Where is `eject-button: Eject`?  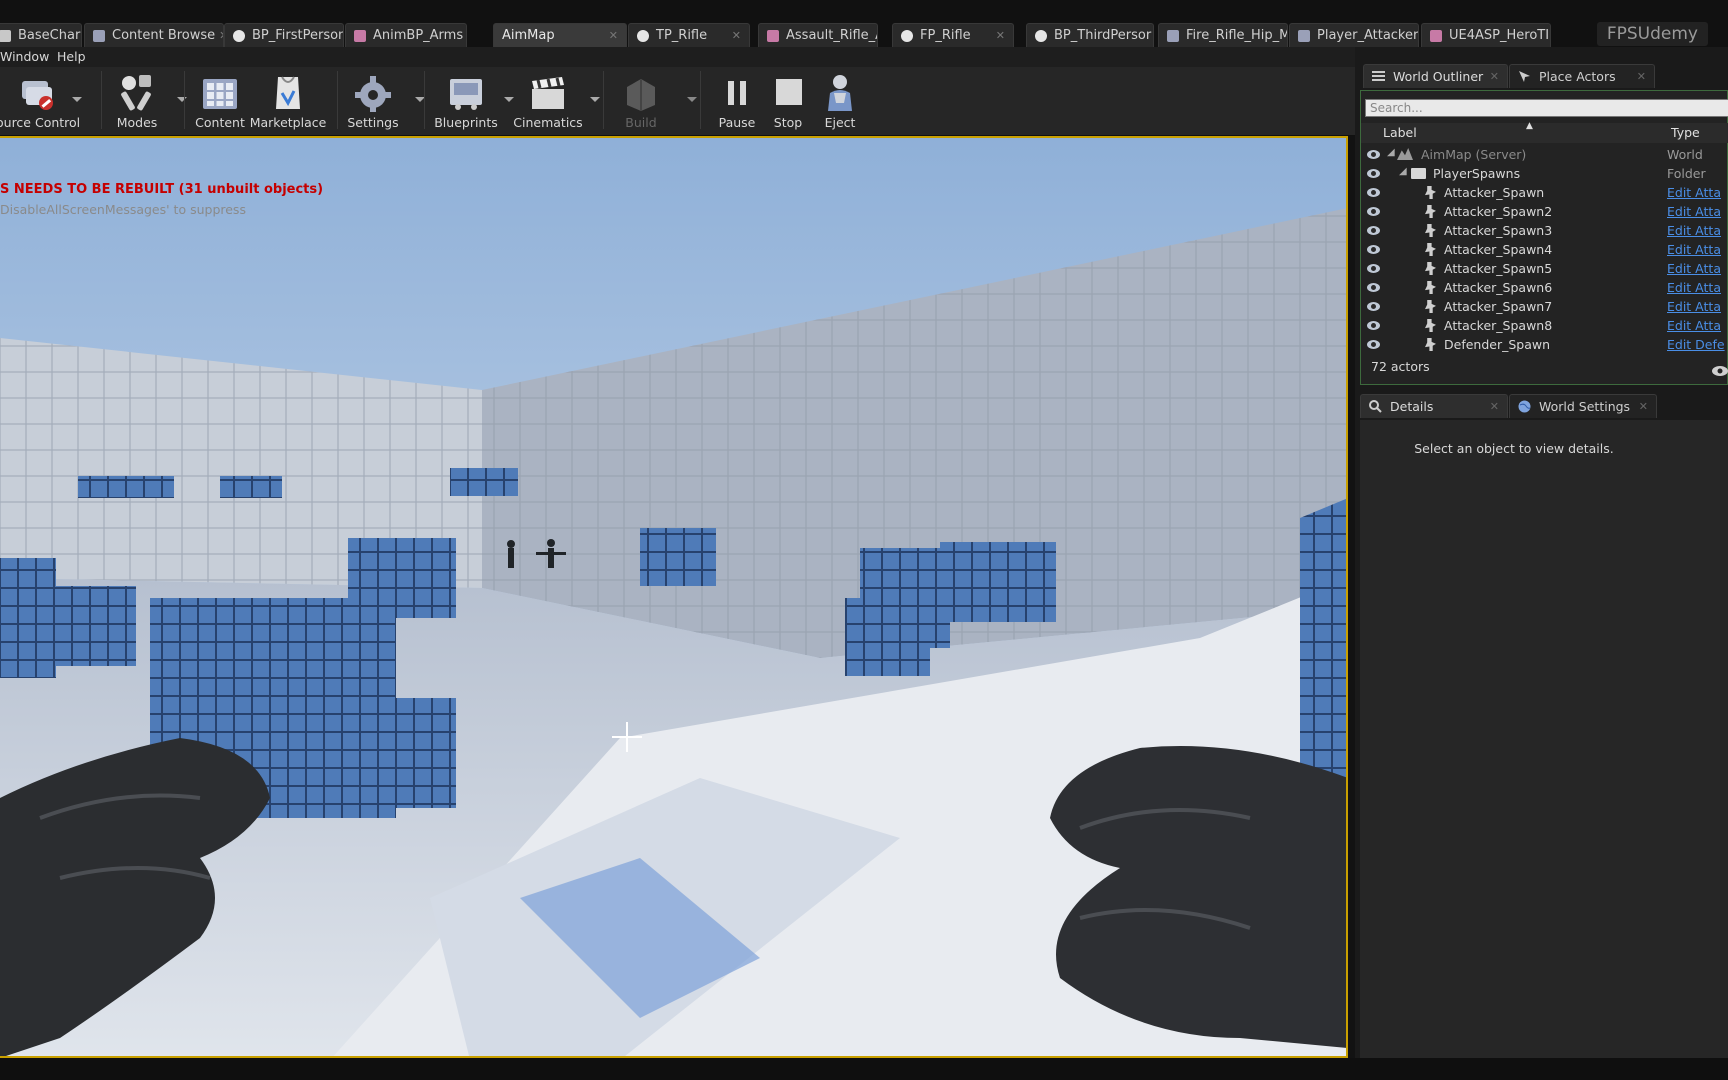
eject-button: Eject is located at coordinates (840, 101).